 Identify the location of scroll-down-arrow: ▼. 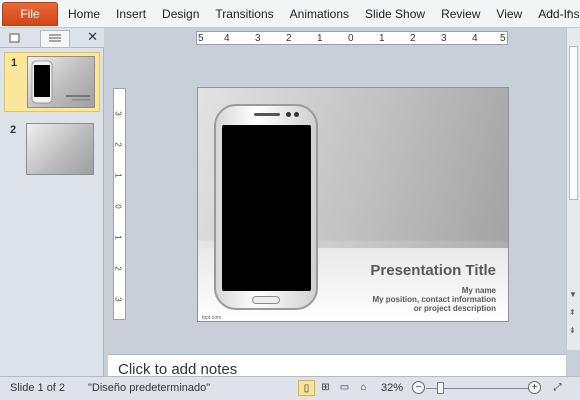
(573, 294).